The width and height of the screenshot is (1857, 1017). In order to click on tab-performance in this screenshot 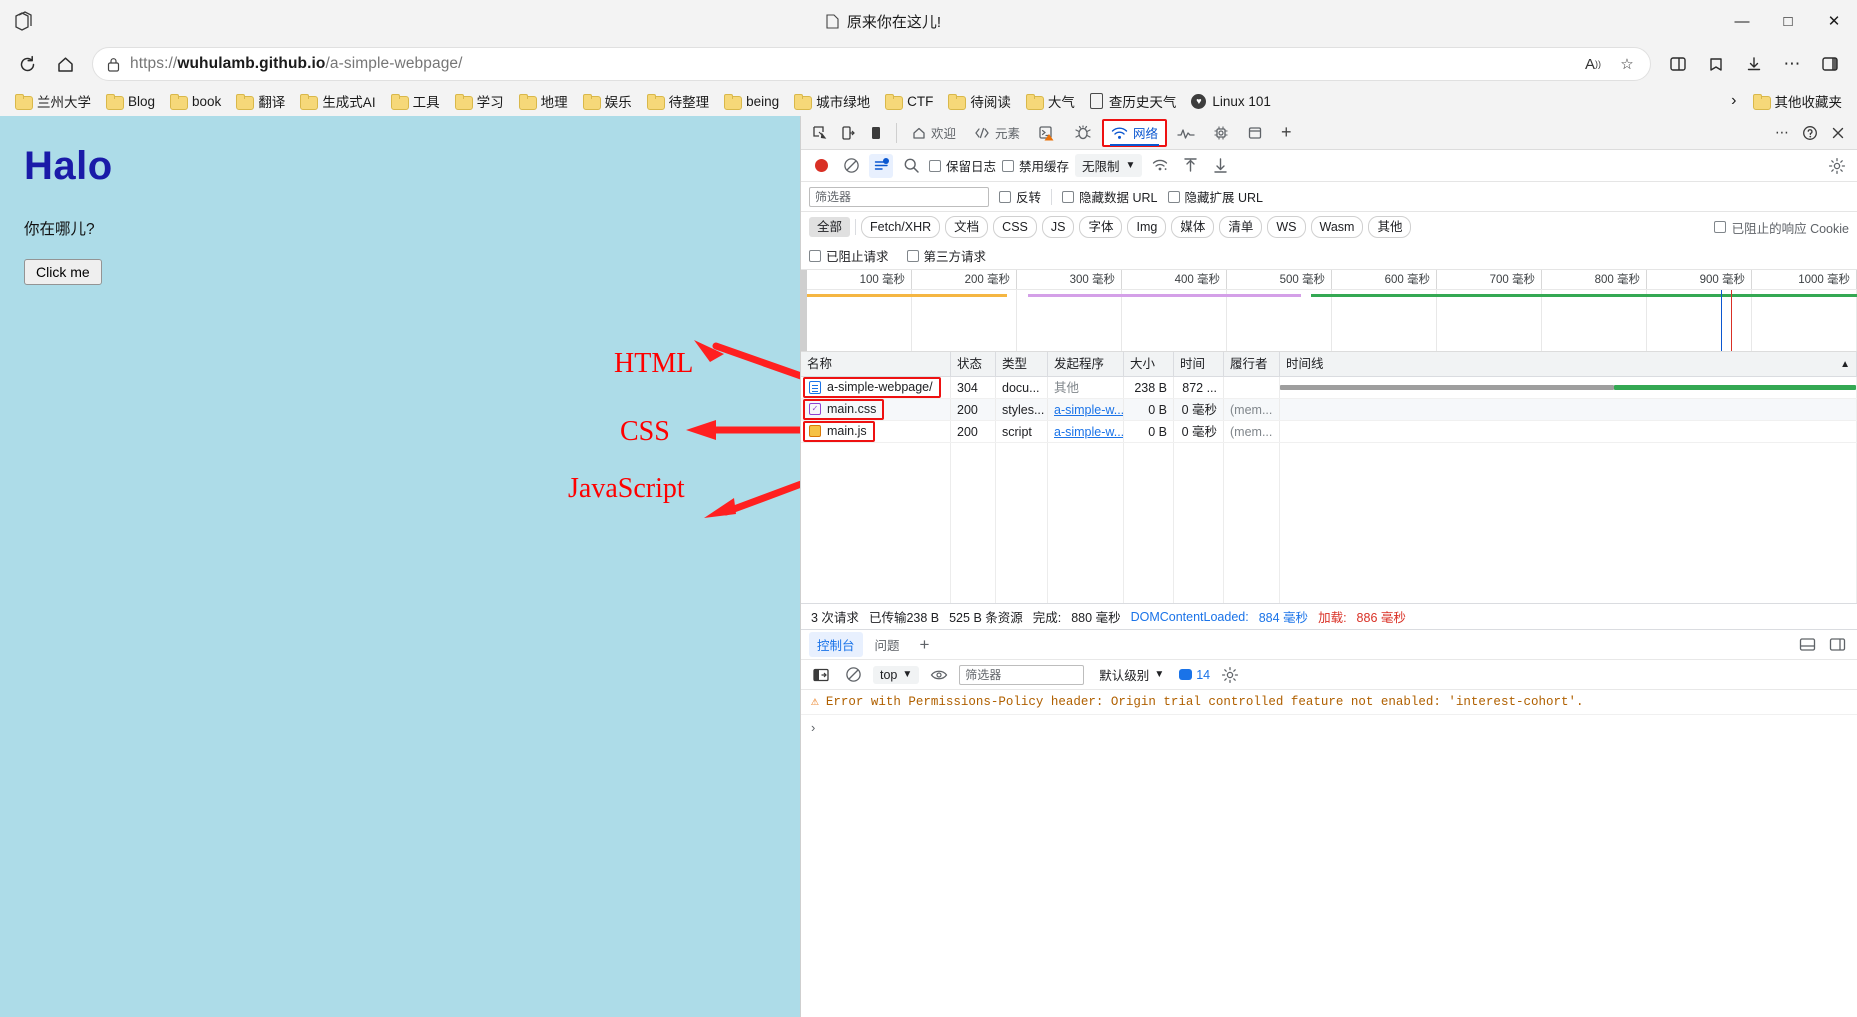, I will do `click(1186, 133)`.